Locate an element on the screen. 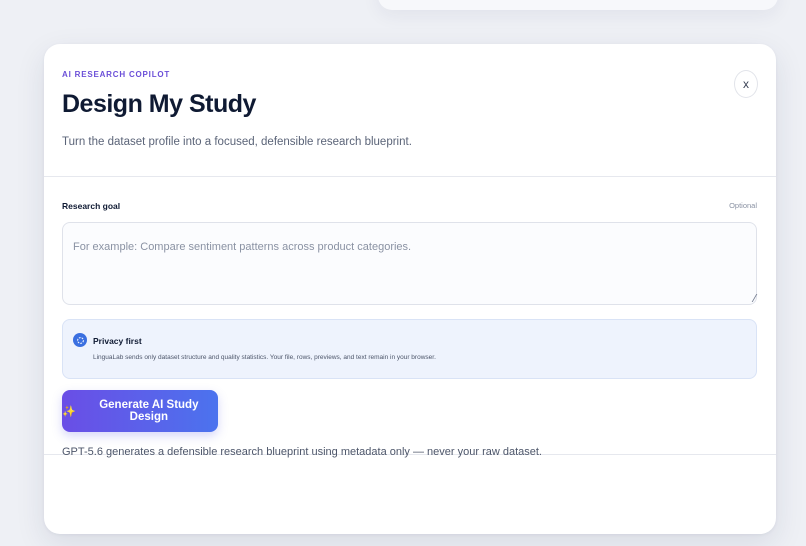  research-goal-label: Research goal is located at coordinates (91, 206).